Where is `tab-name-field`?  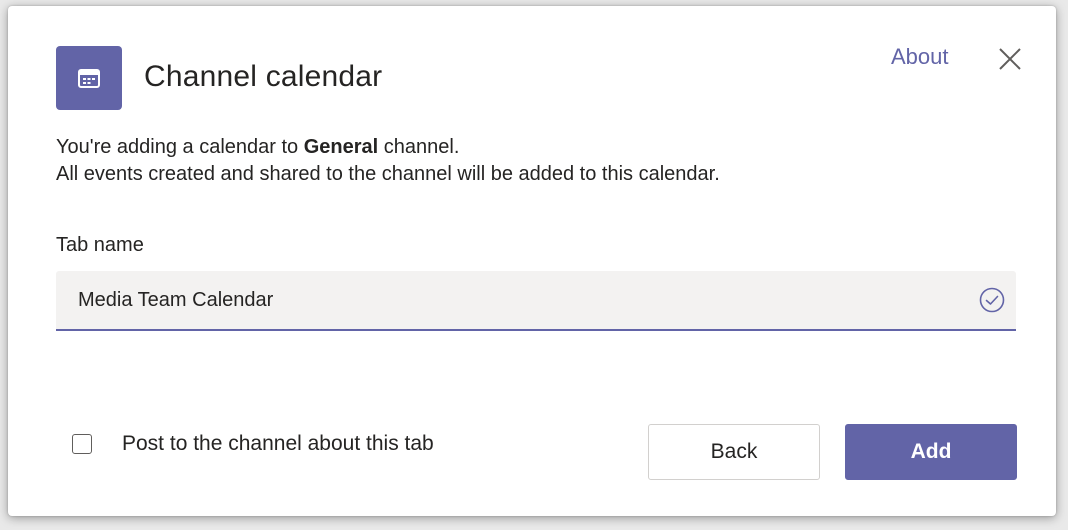 tab-name-field is located at coordinates (536, 301).